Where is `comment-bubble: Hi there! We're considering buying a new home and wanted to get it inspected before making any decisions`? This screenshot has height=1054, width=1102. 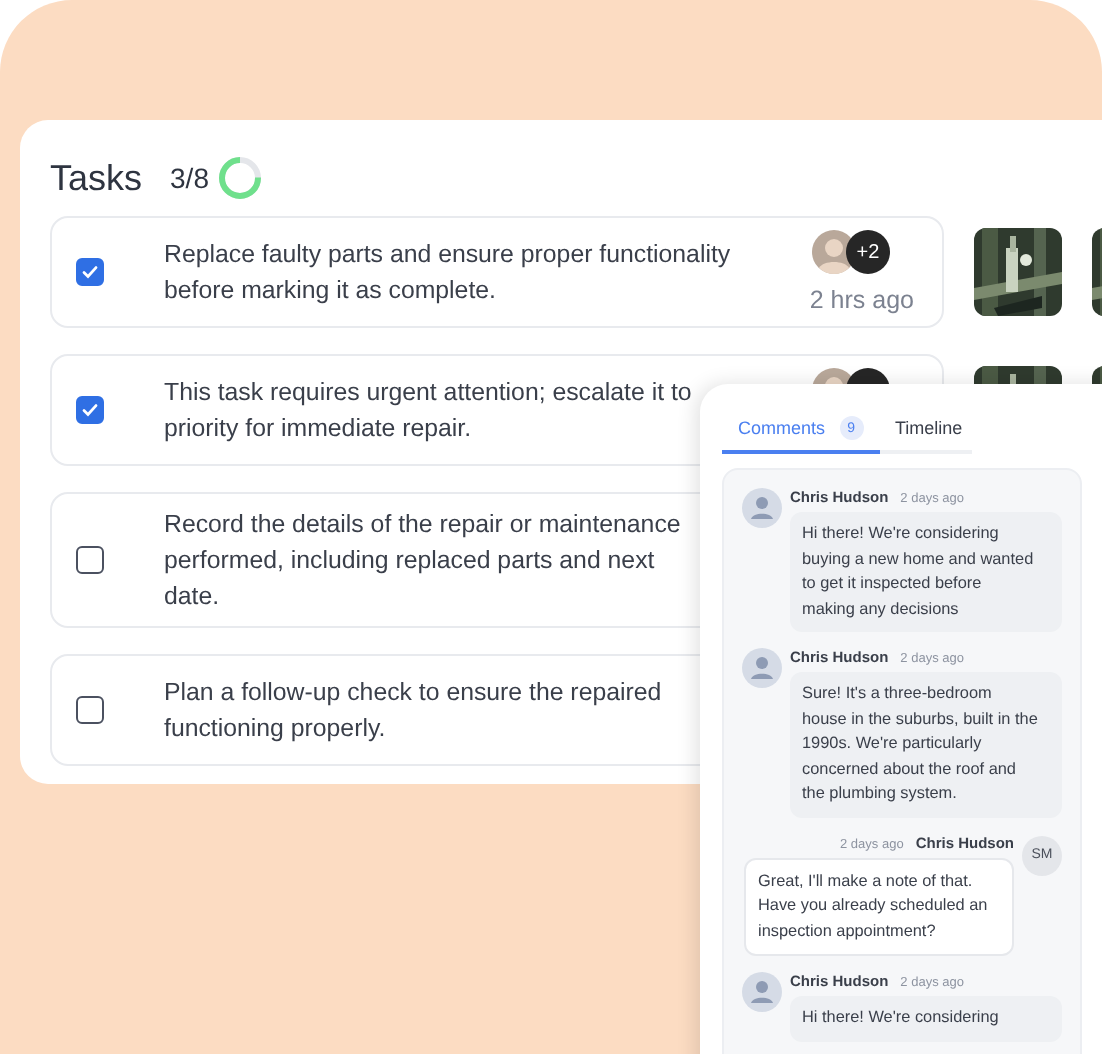 comment-bubble: Hi there! We're considering buying a new home and wanted to get it inspected before making any decisions is located at coordinates (926, 572).